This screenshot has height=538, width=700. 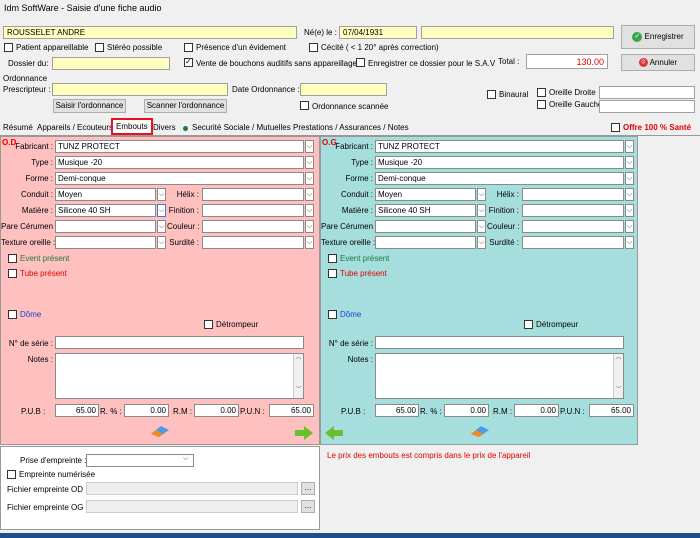 What do you see at coordinates (241, 128) in the screenshot?
I see `tab-securite-sociale: Securité Sociale / Mutuelles` at bounding box center [241, 128].